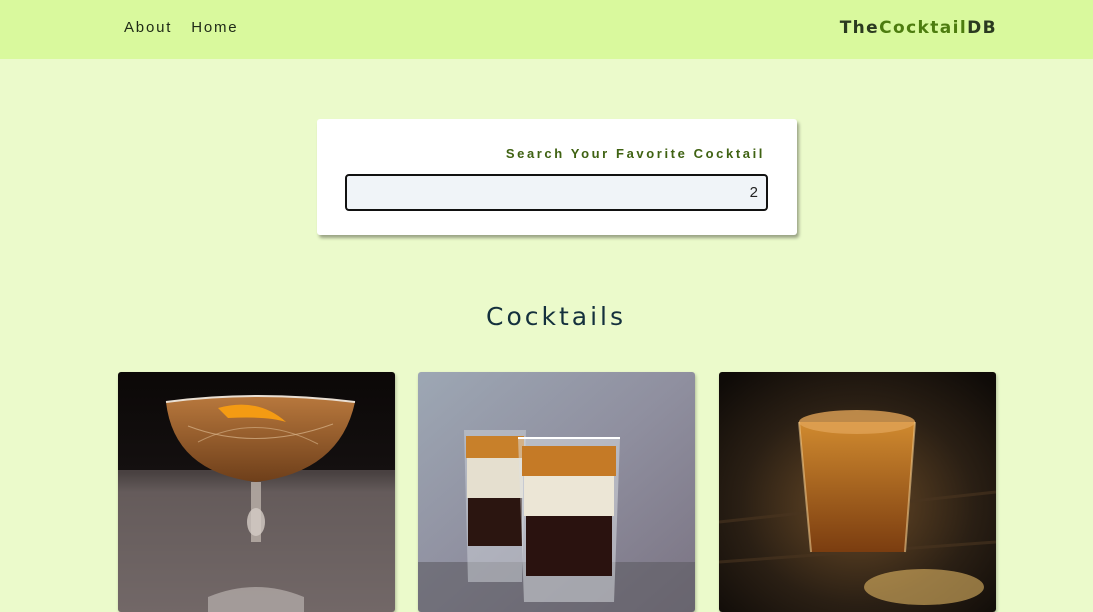 The image size is (1093, 612). What do you see at coordinates (859, 28) in the screenshot?
I see `logo-prefix: The` at bounding box center [859, 28].